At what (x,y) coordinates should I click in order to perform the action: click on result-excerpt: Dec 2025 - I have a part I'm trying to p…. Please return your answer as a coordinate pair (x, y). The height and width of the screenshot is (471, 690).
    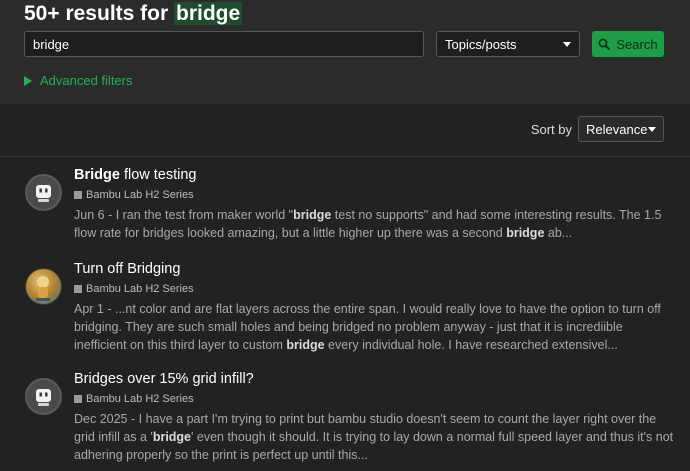
    Looking at the image, I should click on (374, 437).